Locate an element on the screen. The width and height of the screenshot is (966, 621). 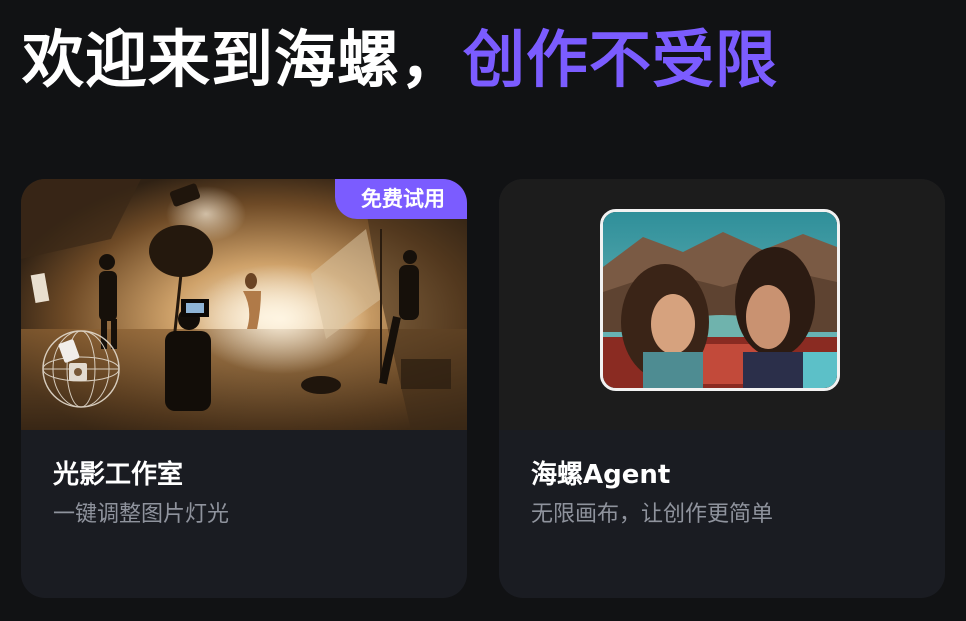
free-trial-badge: 免费试用 is located at coordinates (401, 199).